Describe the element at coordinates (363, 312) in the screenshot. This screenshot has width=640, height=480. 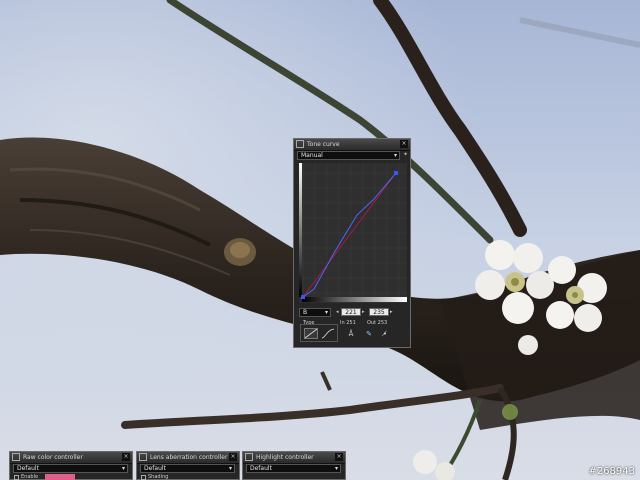
I see `input-increment-arrow: ▸` at that location.